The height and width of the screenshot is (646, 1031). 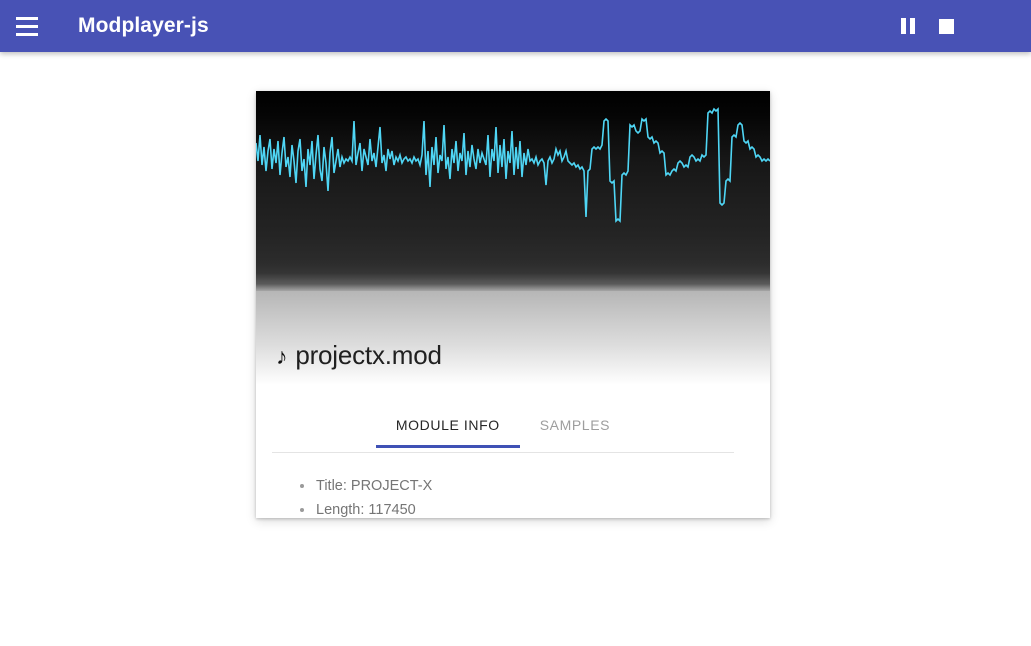 I want to click on list-item: Length: 117450, so click(x=533, y=508).